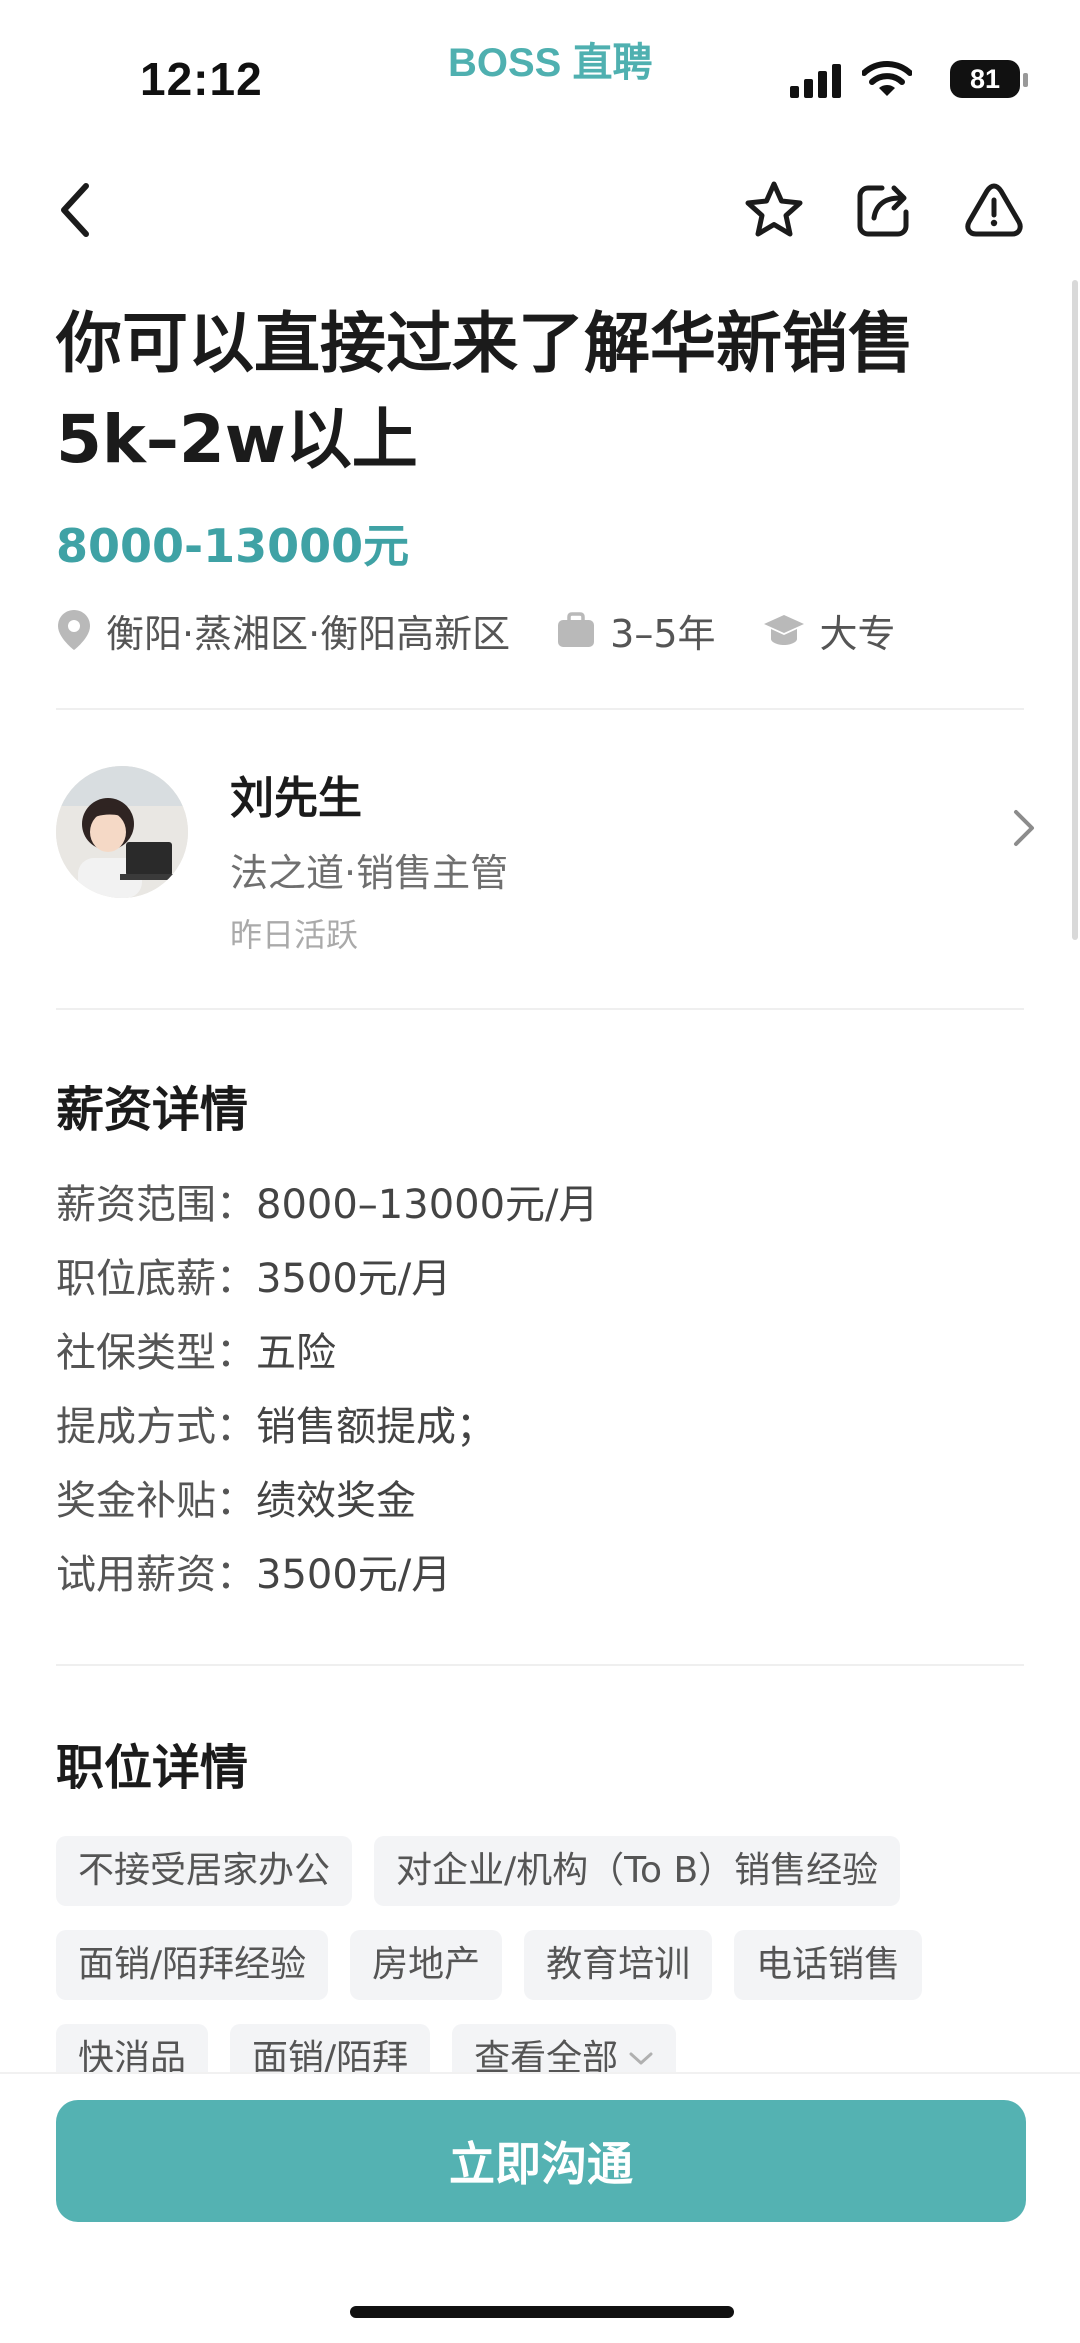  I want to click on back-button, so click(76, 210).